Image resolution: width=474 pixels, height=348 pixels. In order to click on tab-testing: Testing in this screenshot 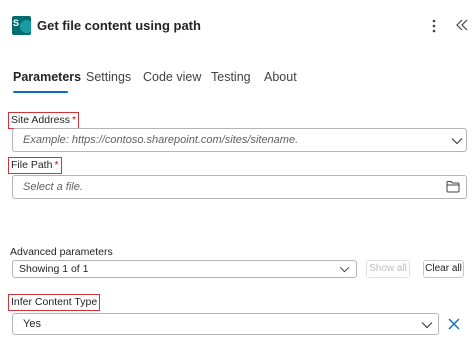, I will do `click(231, 77)`.